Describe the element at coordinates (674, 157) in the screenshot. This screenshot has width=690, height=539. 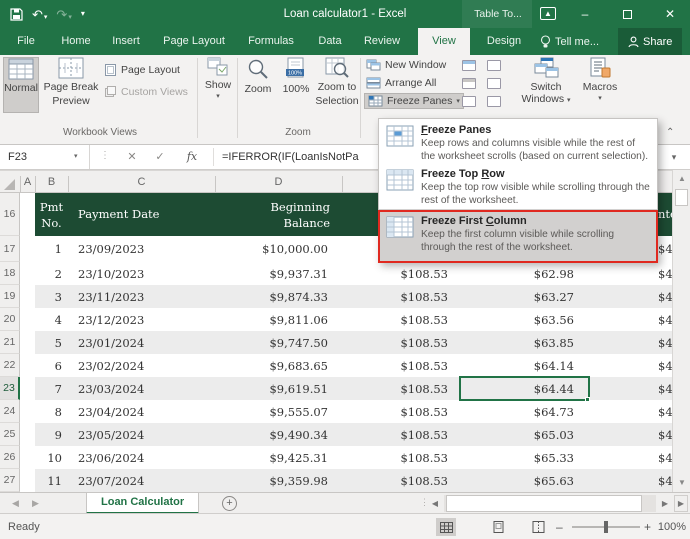
I see `expand-formula-bar-icon: ▾` at that location.